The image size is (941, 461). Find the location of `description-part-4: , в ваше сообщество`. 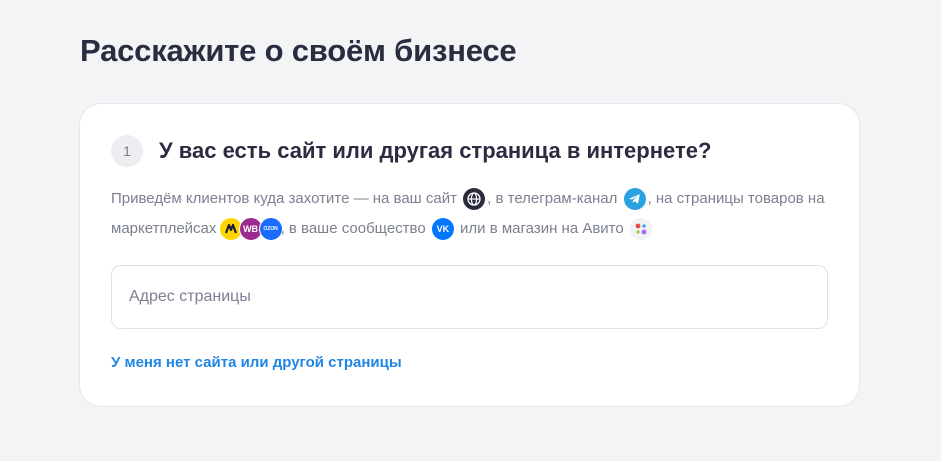

description-part-4: , в ваше сообщество is located at coordinates (353, 229).